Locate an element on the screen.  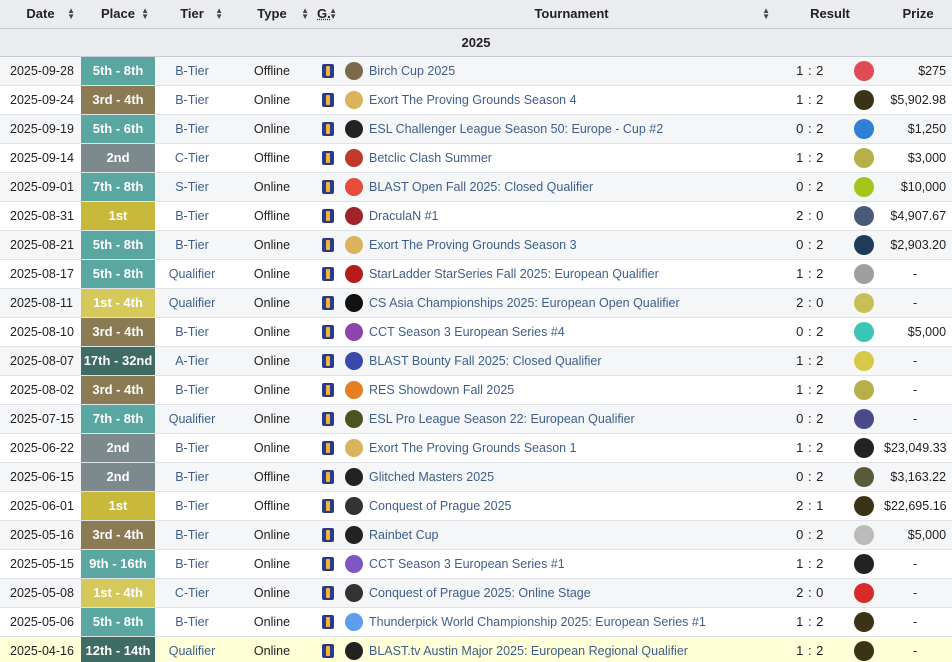
col-tournament: Tournament ▲ ▼ is located at coordinates (572, 14).